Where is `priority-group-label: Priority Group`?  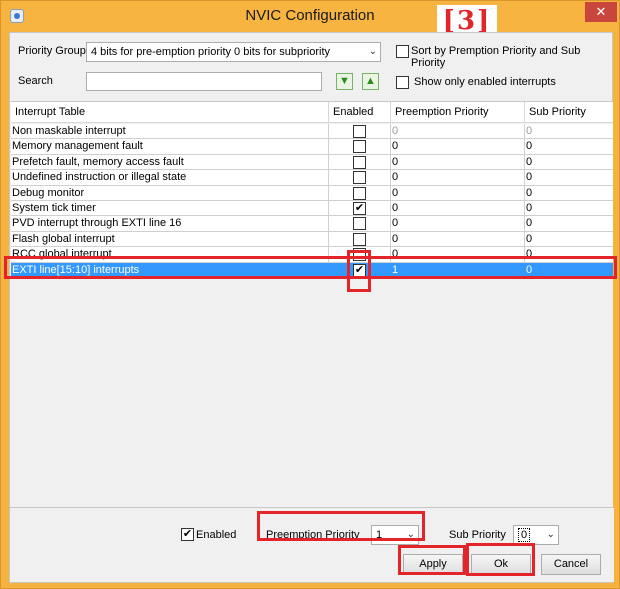 priority-group-label: Priority Group is located at coordinates (52, 51).